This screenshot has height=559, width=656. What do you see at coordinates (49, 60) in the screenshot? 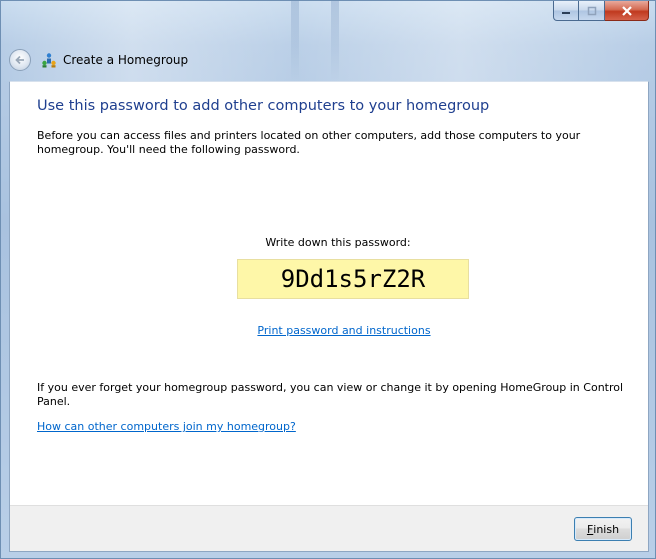
I see `homegroup-icon` at bounding box center [49, 60].